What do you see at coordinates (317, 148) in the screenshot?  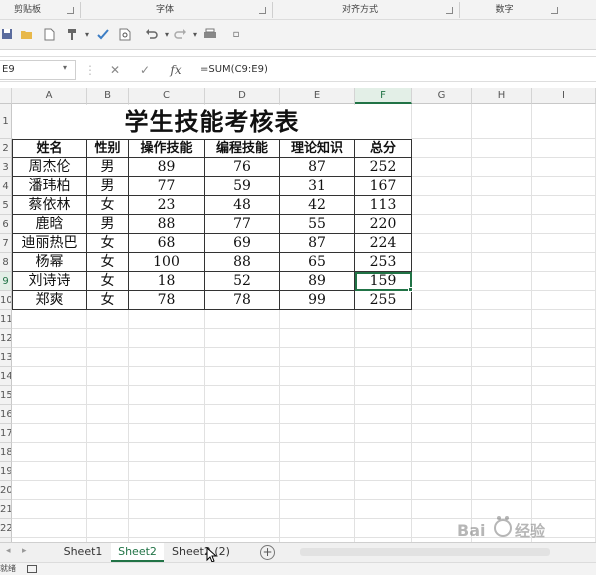 I see `table-header-cell: 理论知识` at bounding box center [317, 148].